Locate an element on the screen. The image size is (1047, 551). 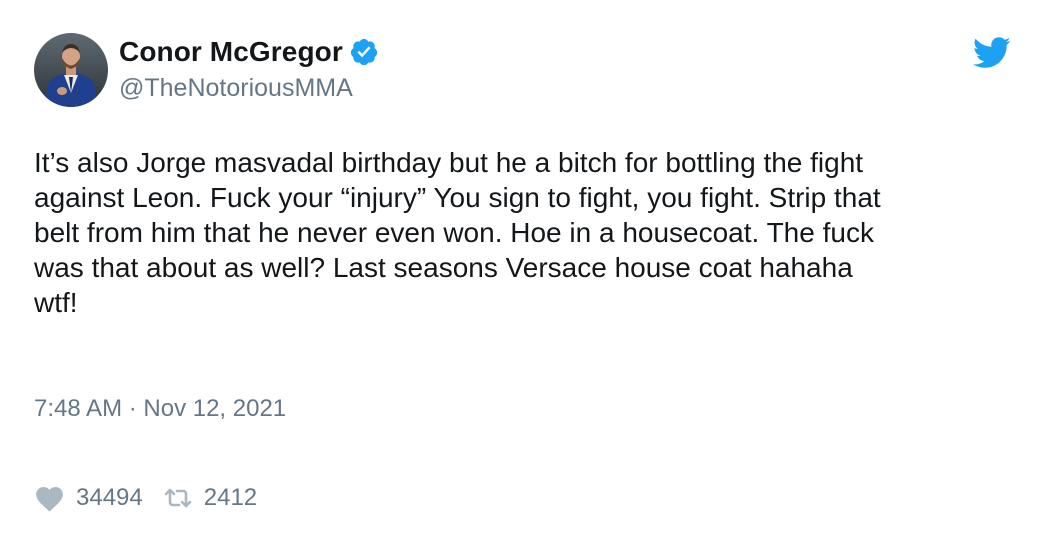
retweet-button: 2412 is located at coordinates (210, 498).